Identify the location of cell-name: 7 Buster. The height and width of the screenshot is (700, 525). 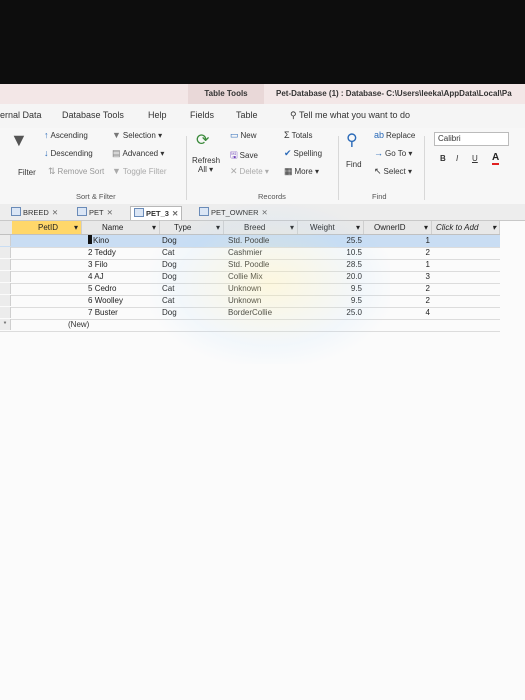
(103, 312).